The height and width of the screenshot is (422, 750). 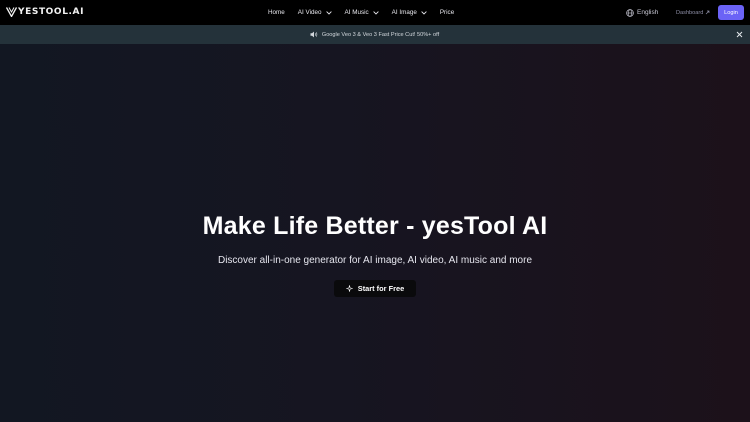 I want to click on brand-logo: YESTOOL.AI, so click(x=45, y=12).